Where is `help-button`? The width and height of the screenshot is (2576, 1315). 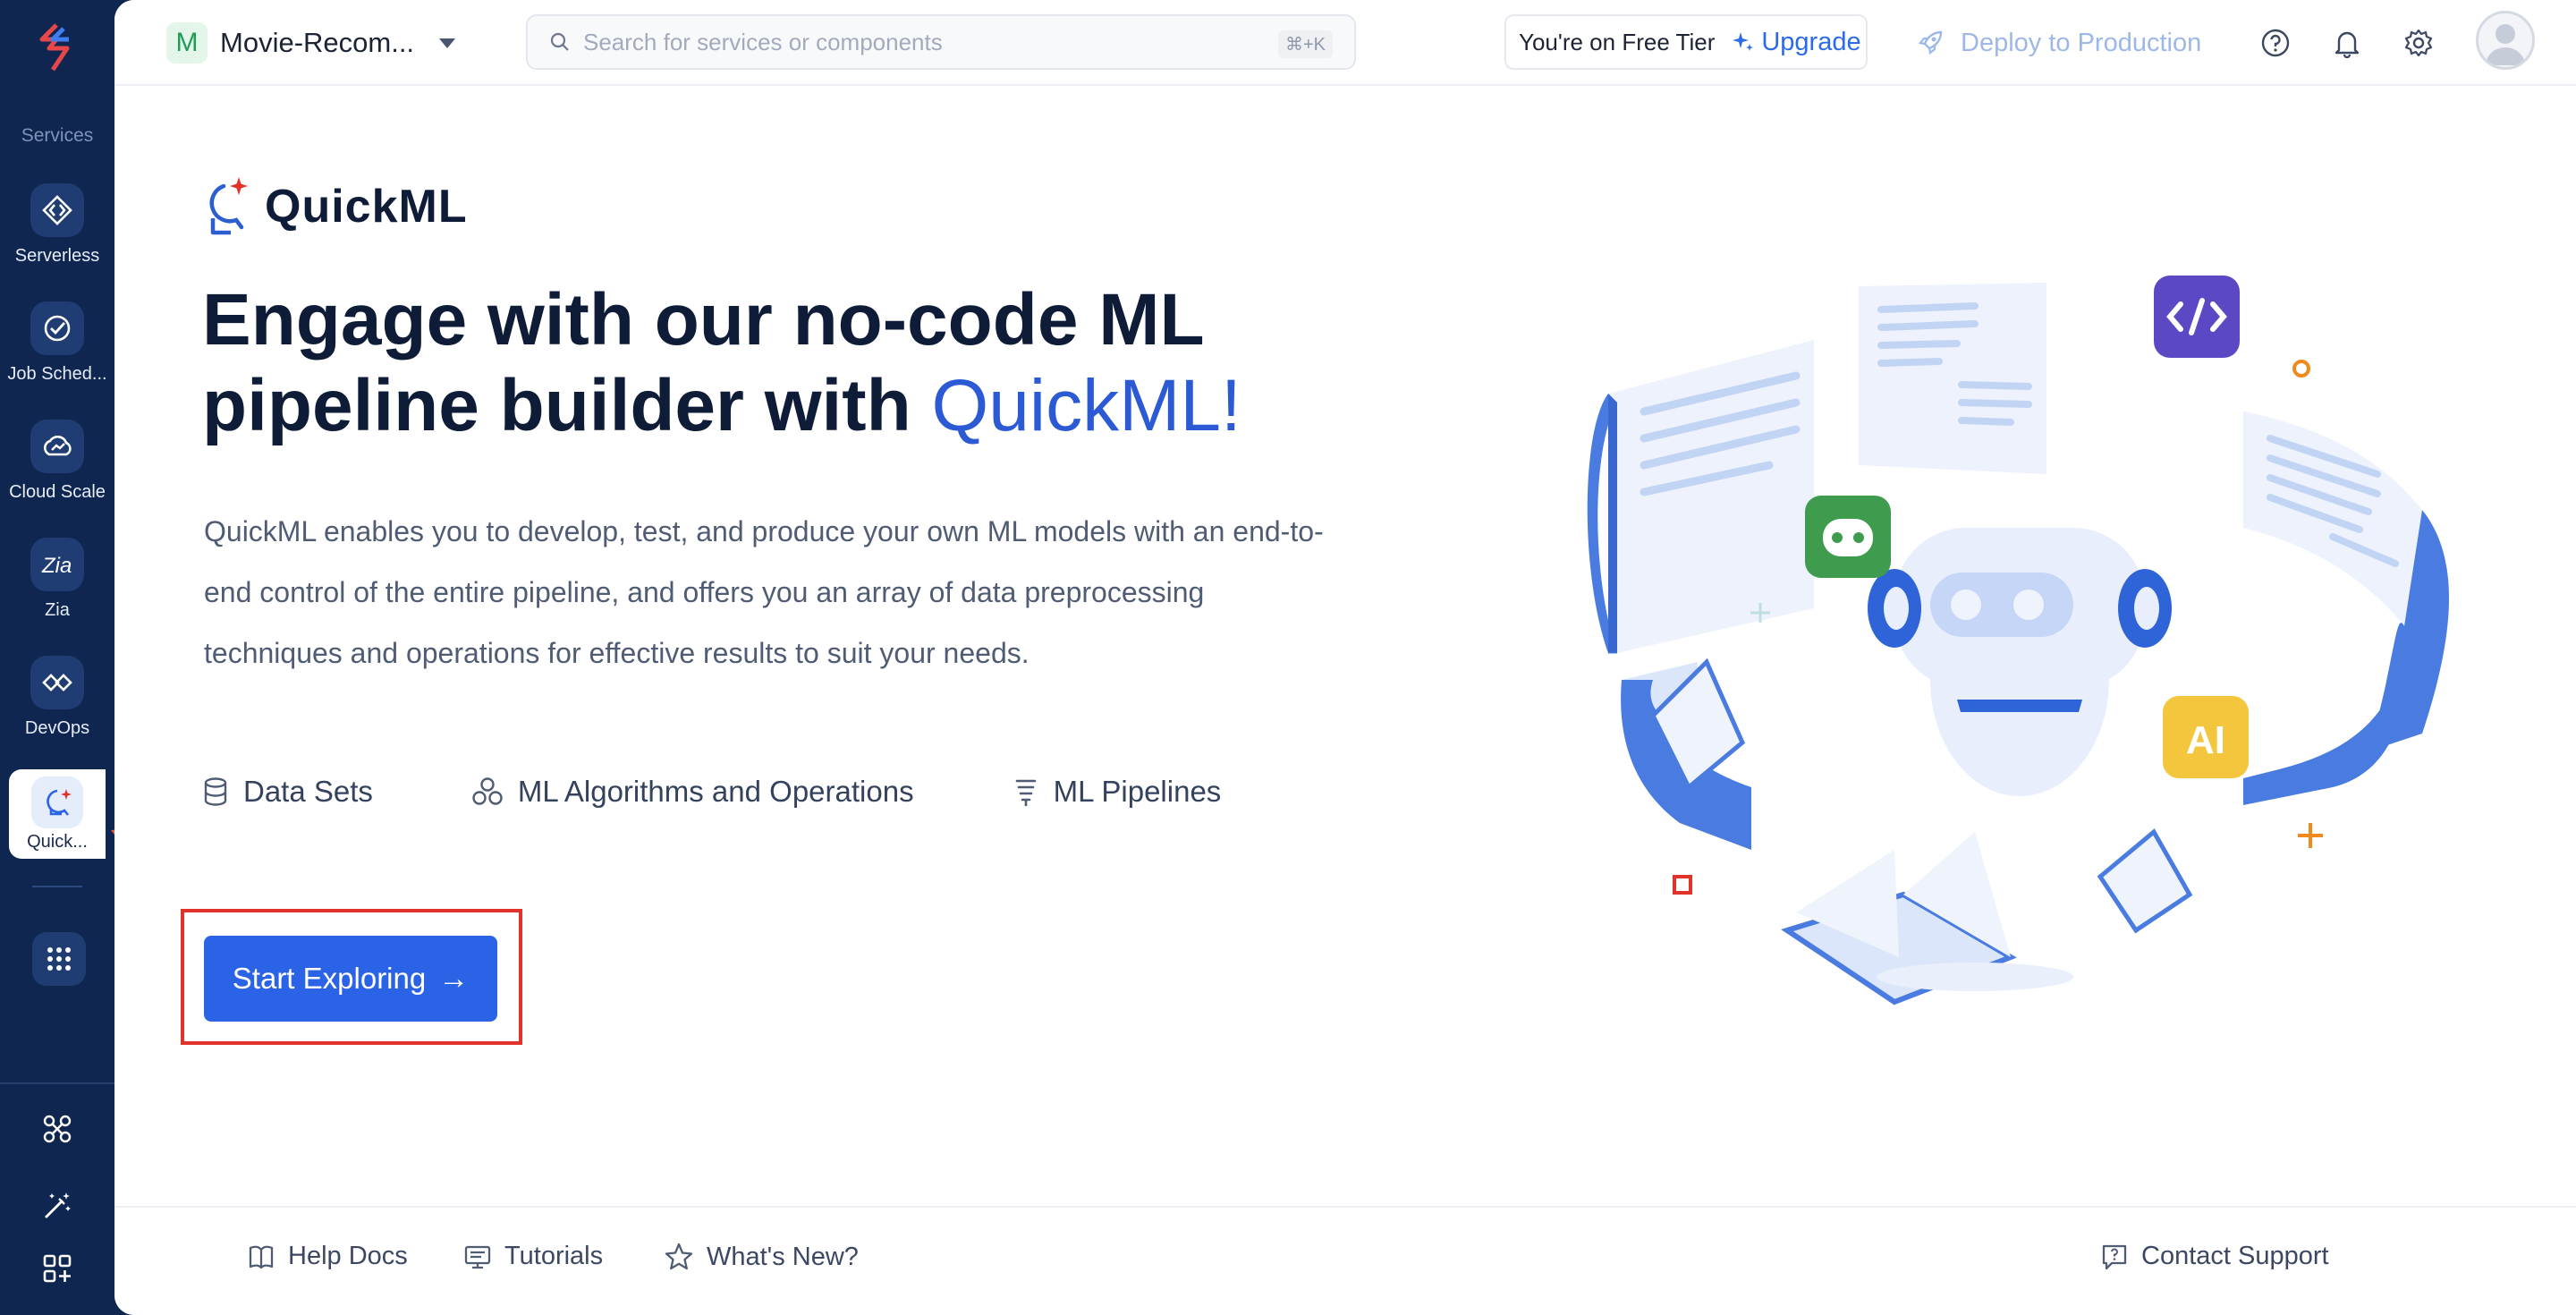 help-button is located at coordinates (2275, 43).